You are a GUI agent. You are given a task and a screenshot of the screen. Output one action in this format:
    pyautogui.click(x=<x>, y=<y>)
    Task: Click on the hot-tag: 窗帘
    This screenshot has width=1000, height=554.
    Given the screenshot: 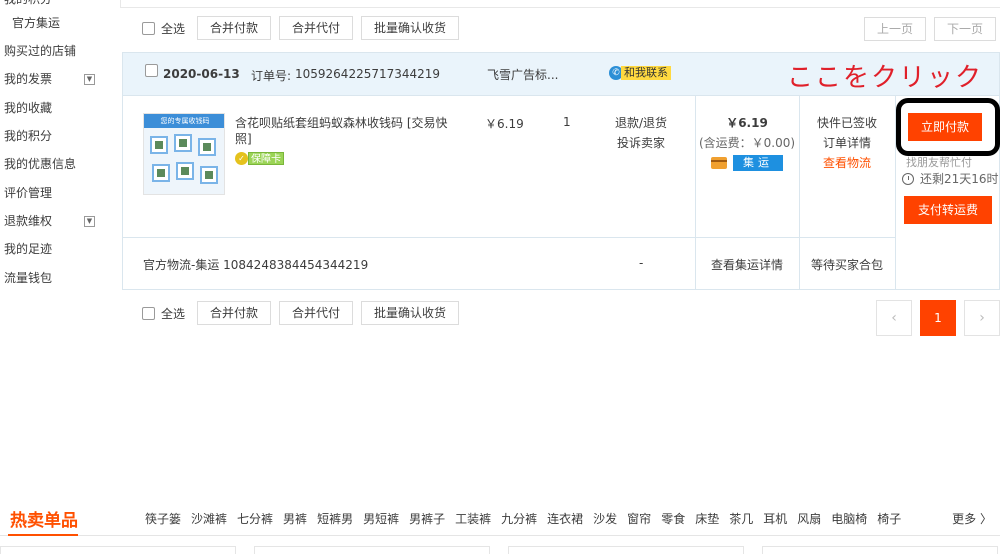 What is the action you would take?
    pyautogui.click(x=639, y=518)
    